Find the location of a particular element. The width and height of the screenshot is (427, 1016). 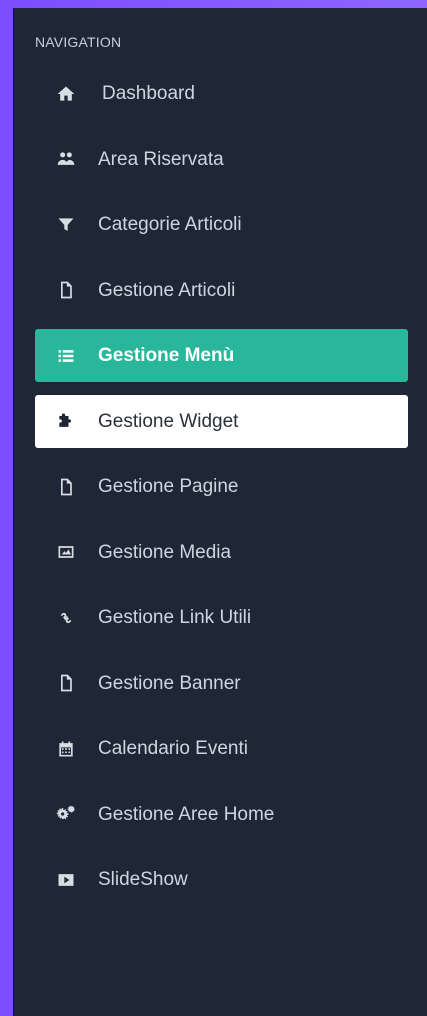

sidebar-item-calendario-eventi: Calendario Eventi is located at coordinates (221, 748).